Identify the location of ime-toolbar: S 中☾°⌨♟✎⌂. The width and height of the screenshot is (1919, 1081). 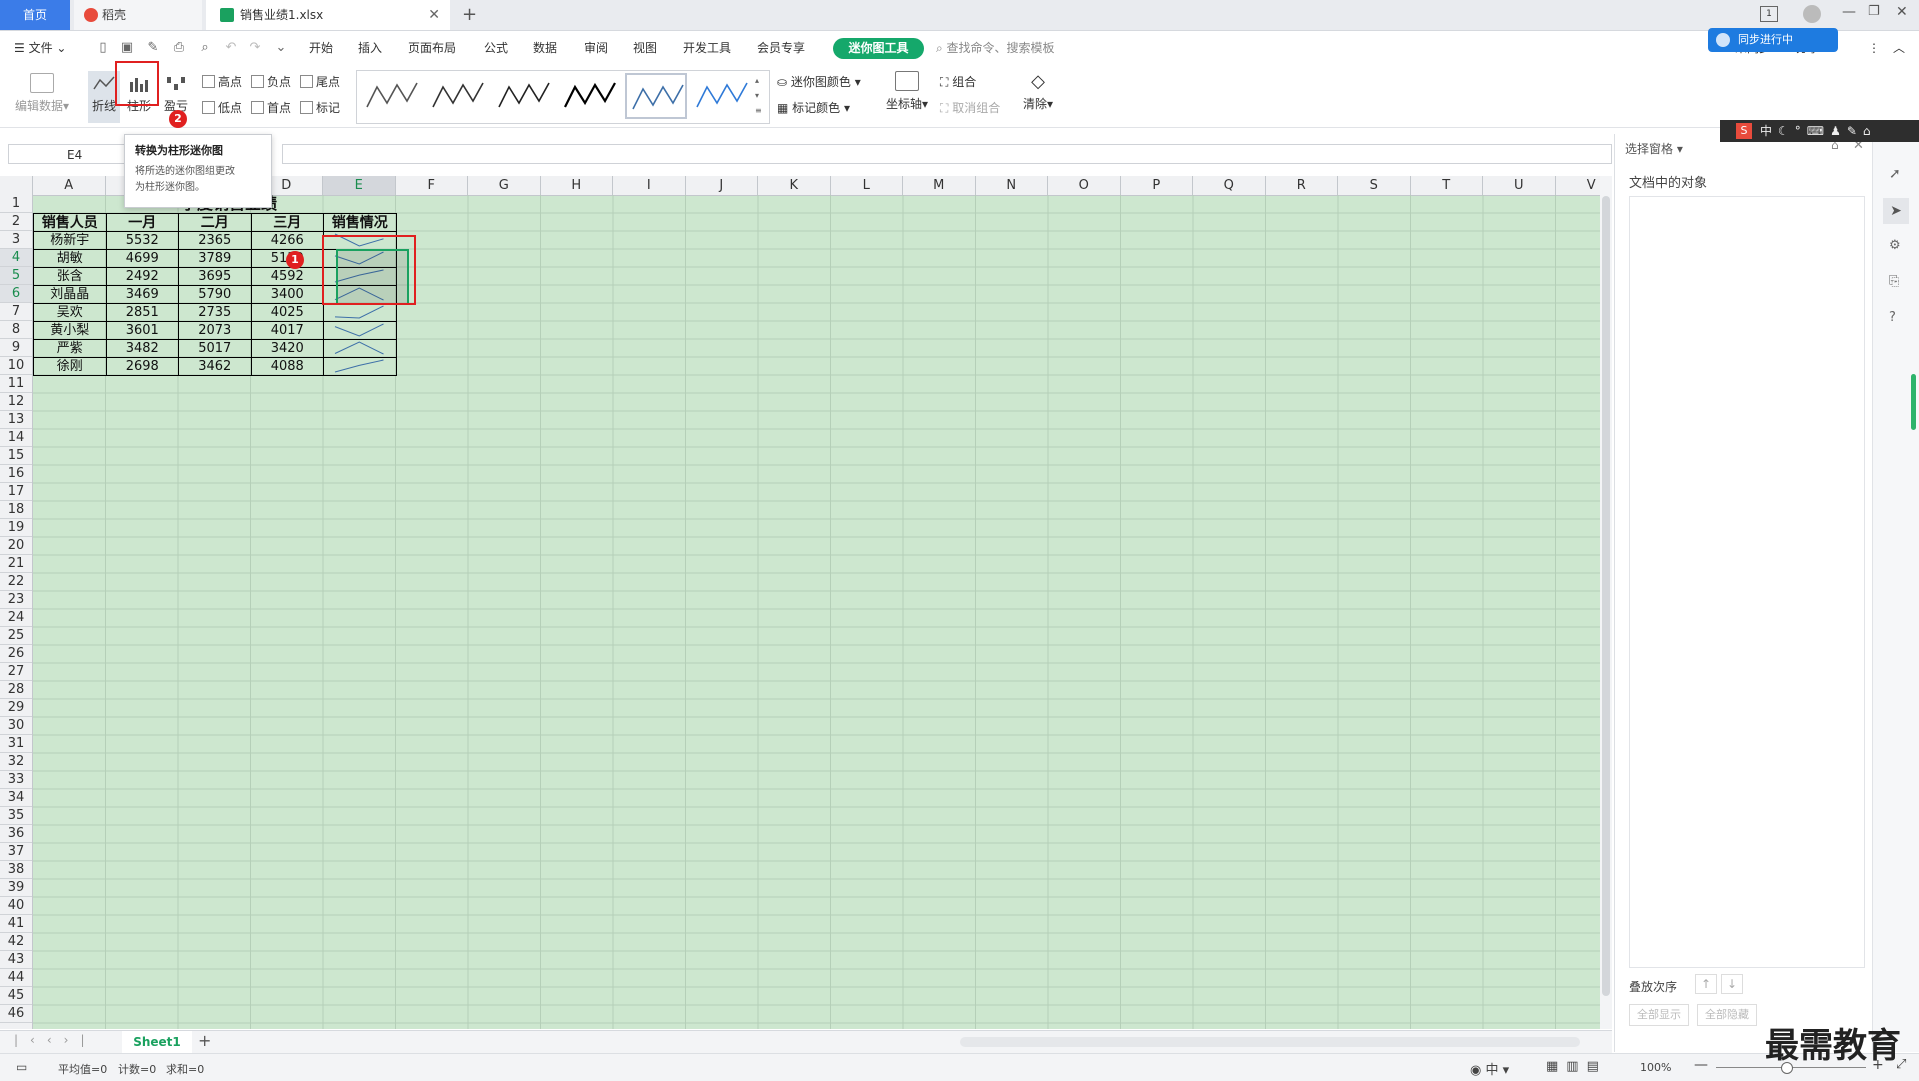
(1819, 131).